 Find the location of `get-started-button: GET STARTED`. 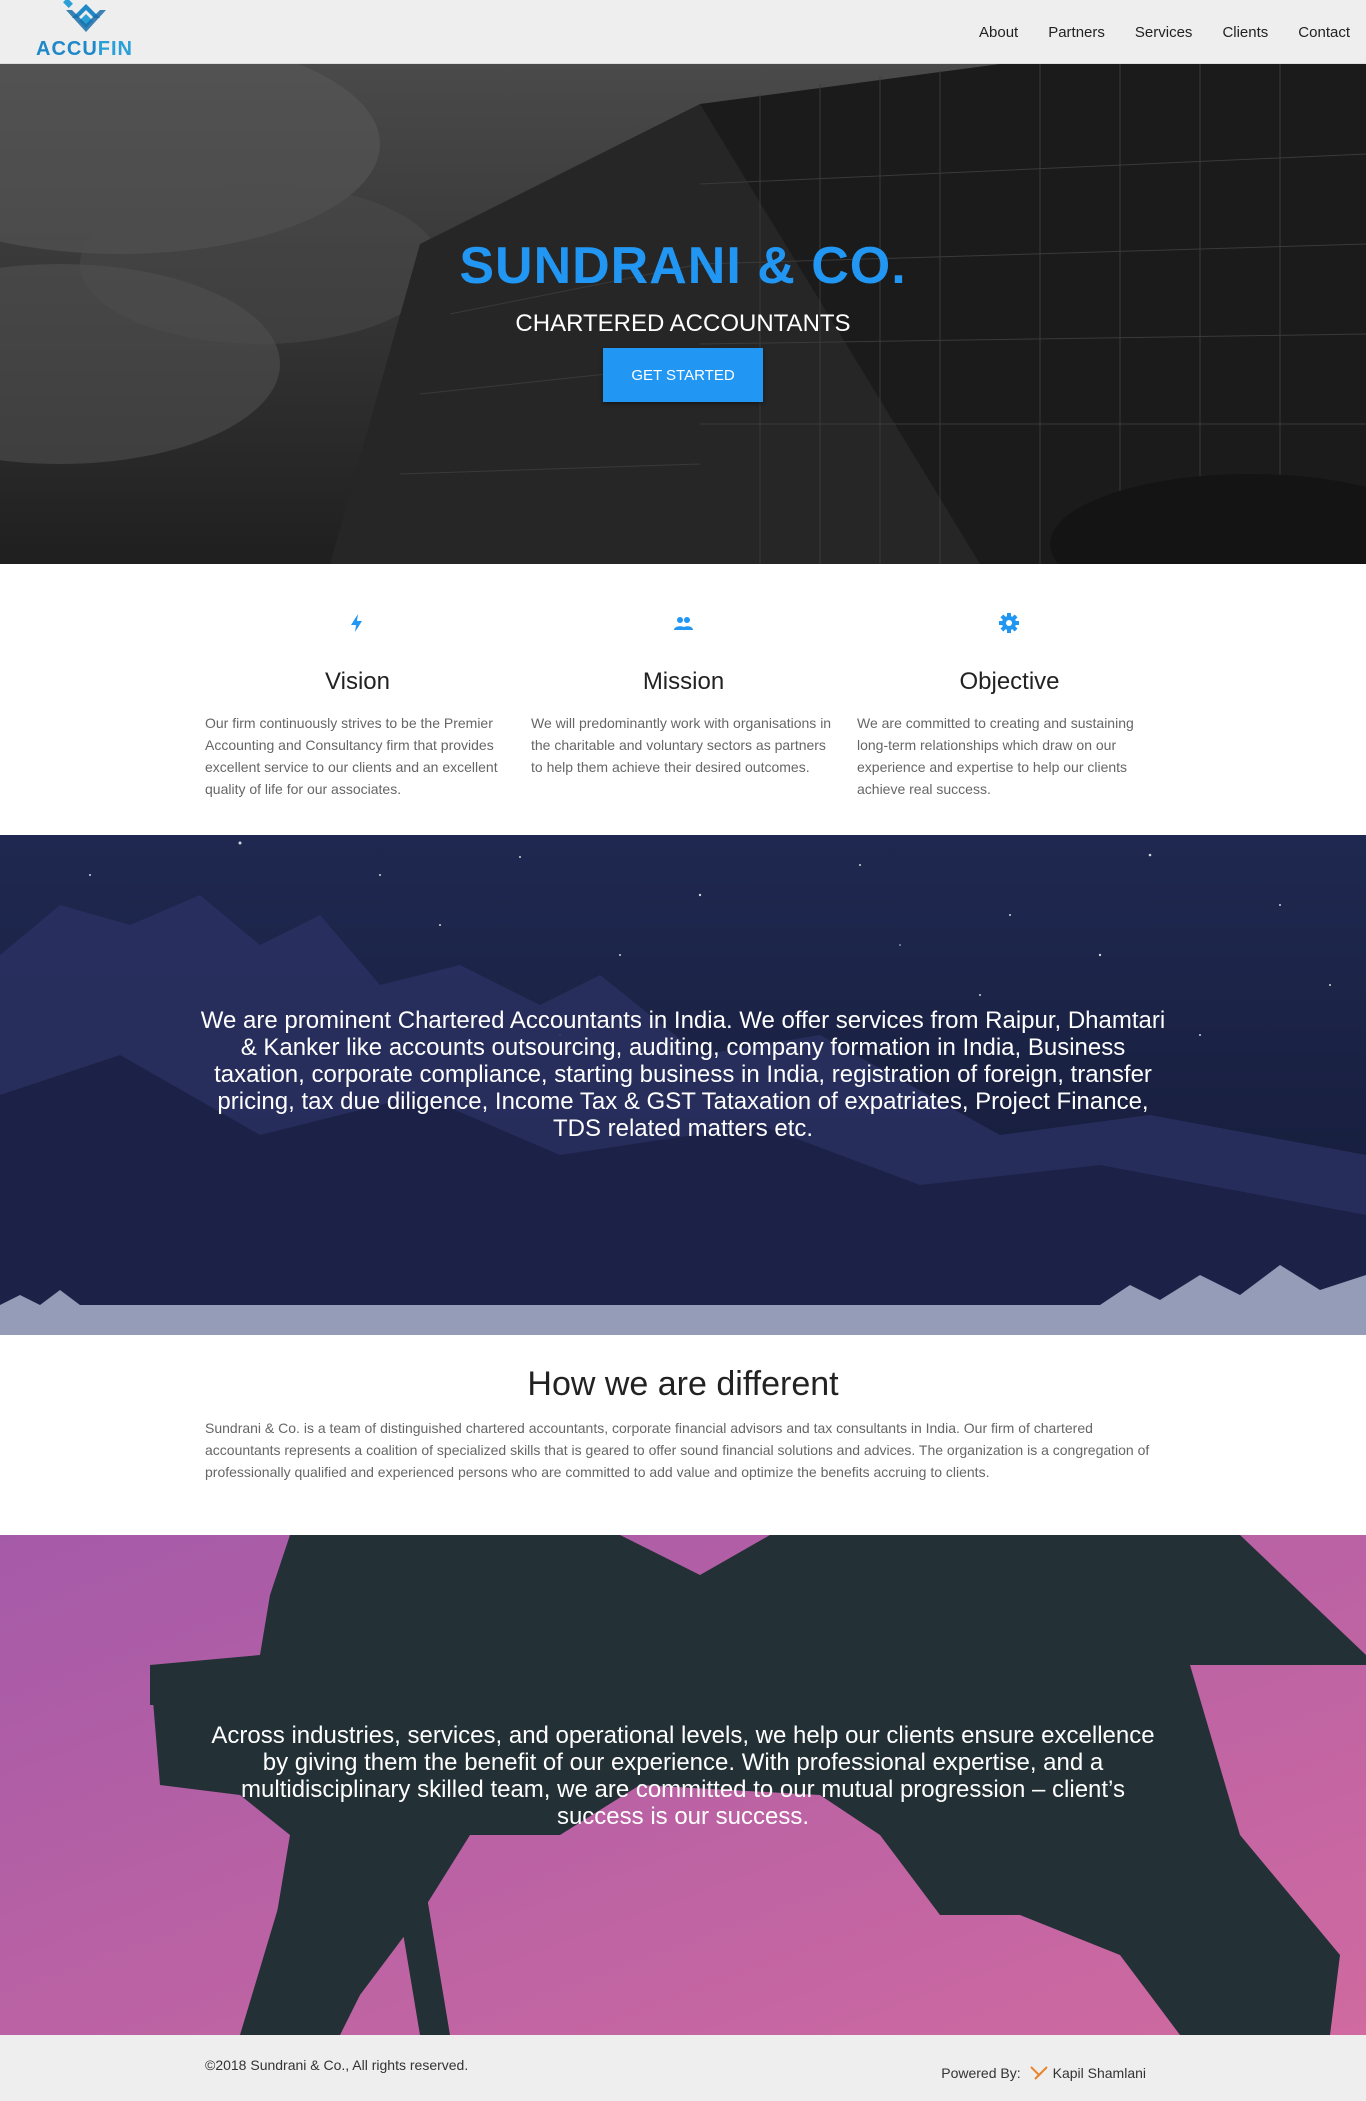

get-started-button: GET STARTED is located at coordinates (683, 375).